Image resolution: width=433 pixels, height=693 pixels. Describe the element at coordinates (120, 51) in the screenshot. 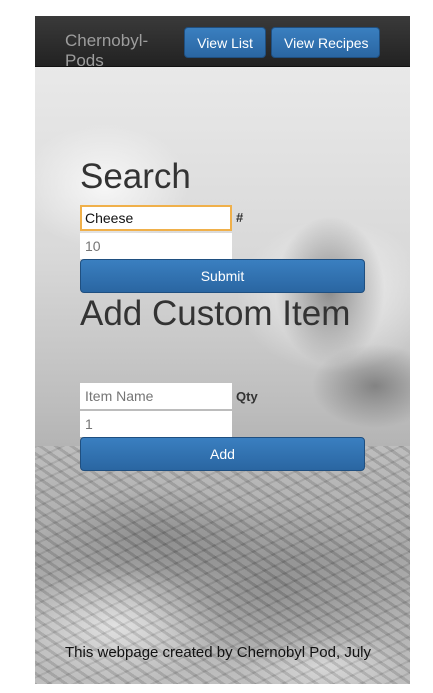

I see `brand-link: Chernobyl-Pods` at that location.